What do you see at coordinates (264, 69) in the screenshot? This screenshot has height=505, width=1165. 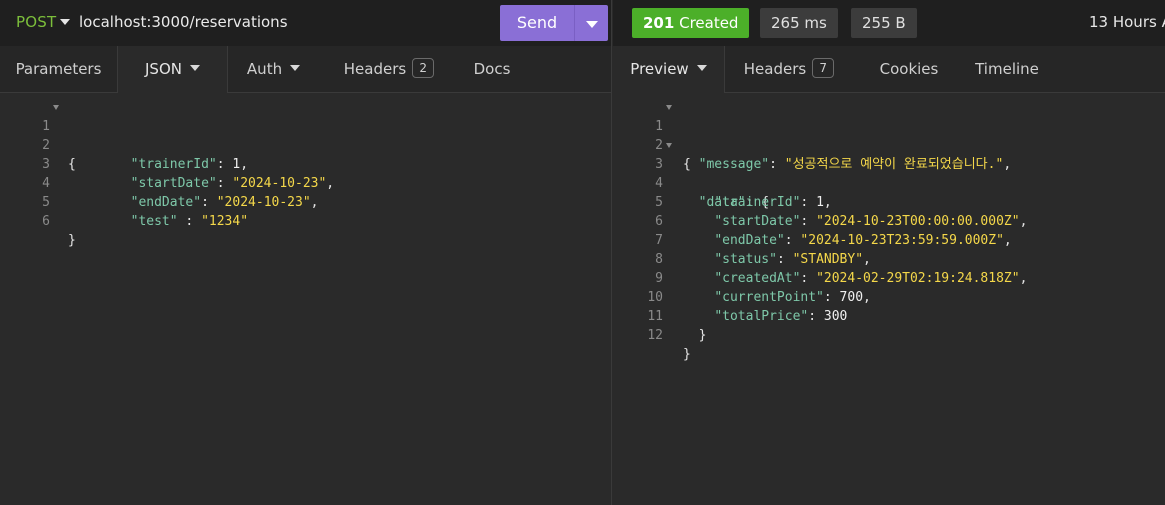 I see `tab-label: Auth` at bounding box center [264, 69].